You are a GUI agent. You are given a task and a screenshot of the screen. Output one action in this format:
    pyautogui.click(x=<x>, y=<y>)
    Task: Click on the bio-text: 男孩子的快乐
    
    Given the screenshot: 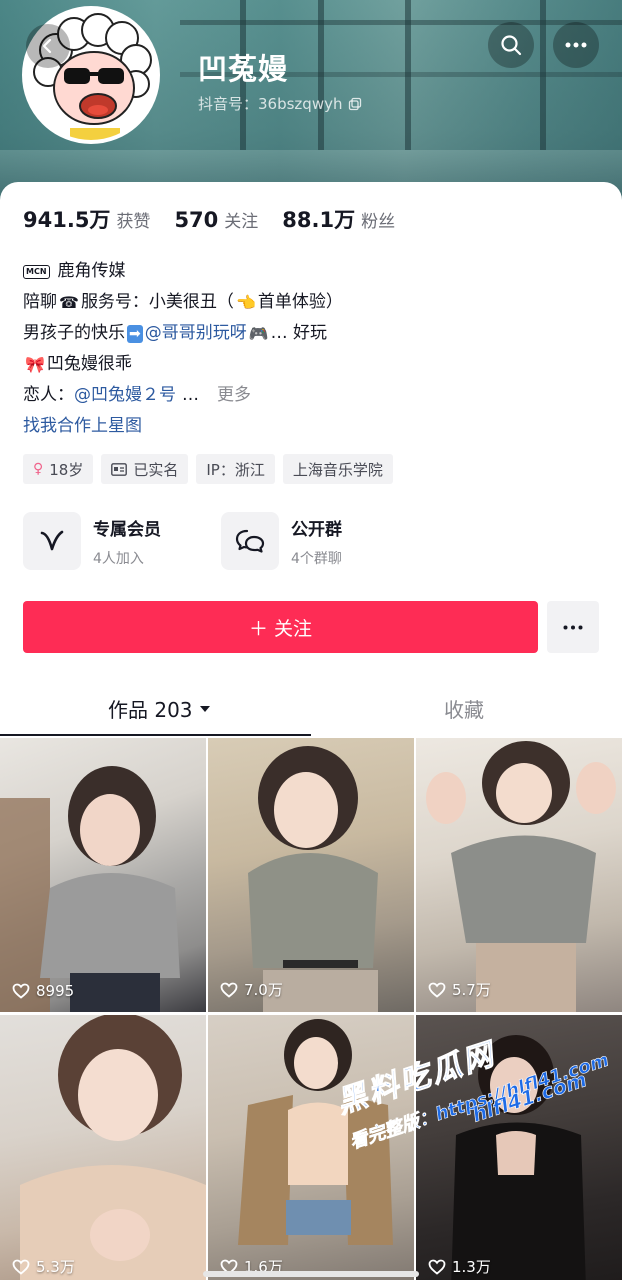 What is the action you would take?
    pyautogui.click(x=74, y=333)
    